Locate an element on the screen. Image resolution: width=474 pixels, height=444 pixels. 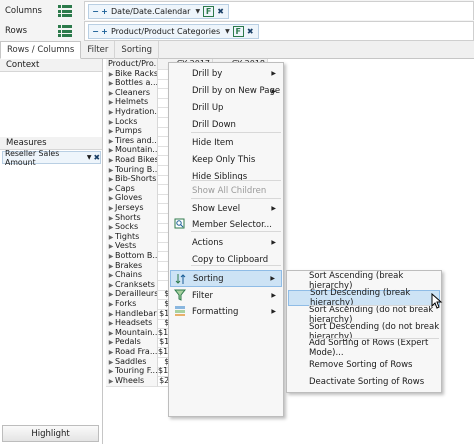
row-header-label: Bib-Shorts is located at coordinates (136, 179).